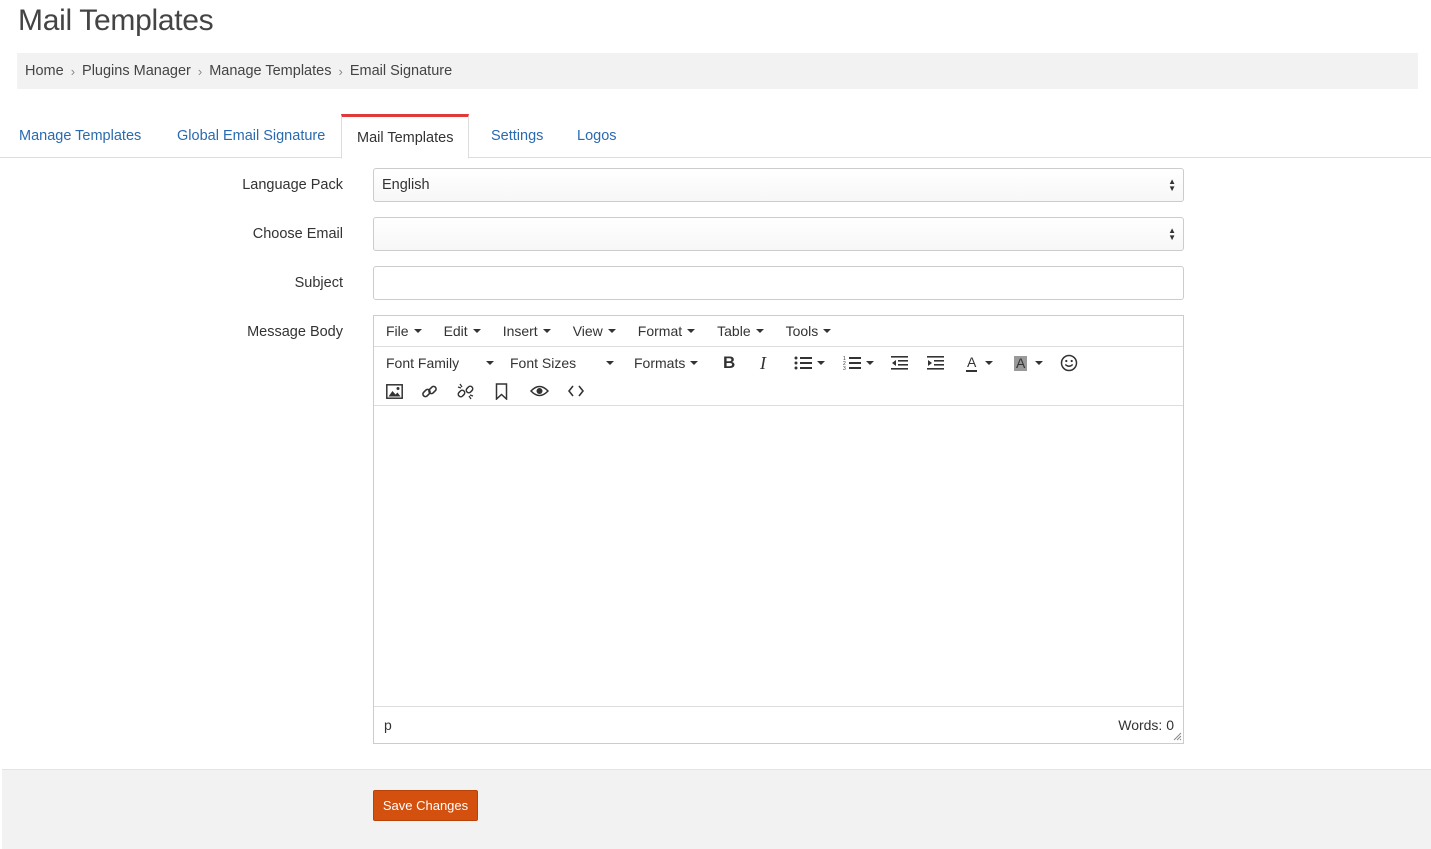 The image size is (1431, 849). What do you see at coordinates (844, 368) in the screenshot?
I see `svg-text: 3` at bounding box center [844, 368].